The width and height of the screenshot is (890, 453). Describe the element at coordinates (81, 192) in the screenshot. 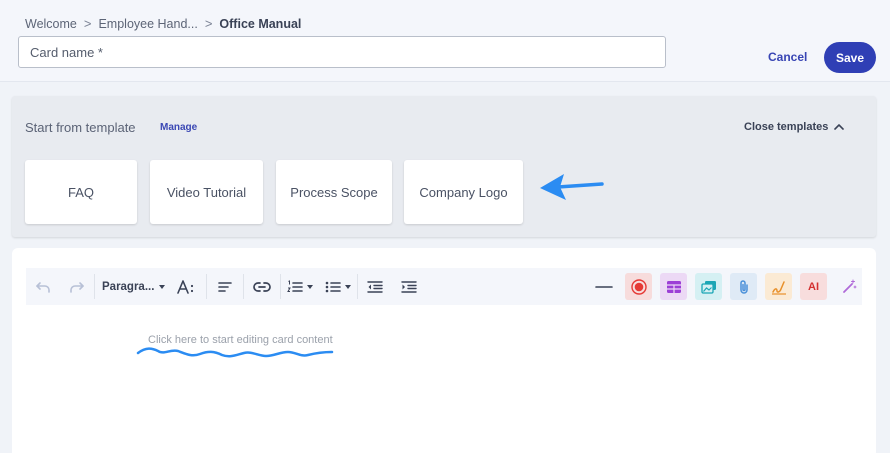

I see `template-card-faq: FAQ` at that location.